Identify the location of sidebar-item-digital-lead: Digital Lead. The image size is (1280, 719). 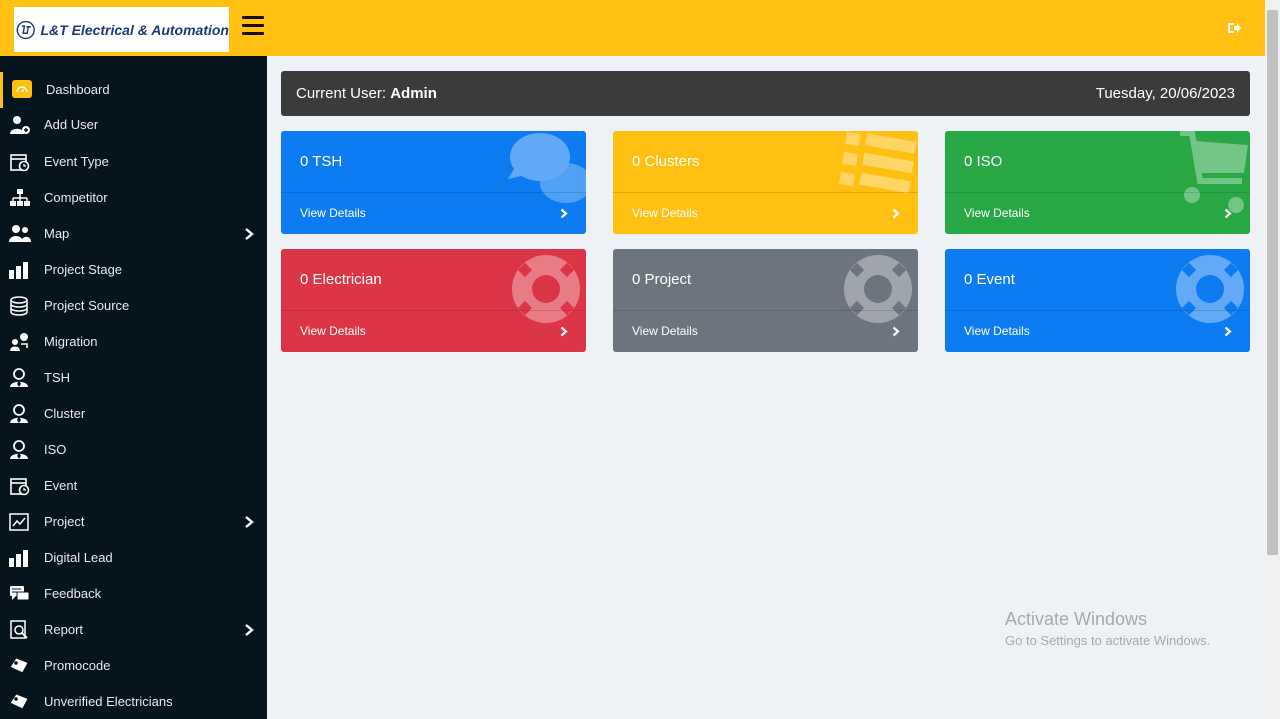
(133, 558).